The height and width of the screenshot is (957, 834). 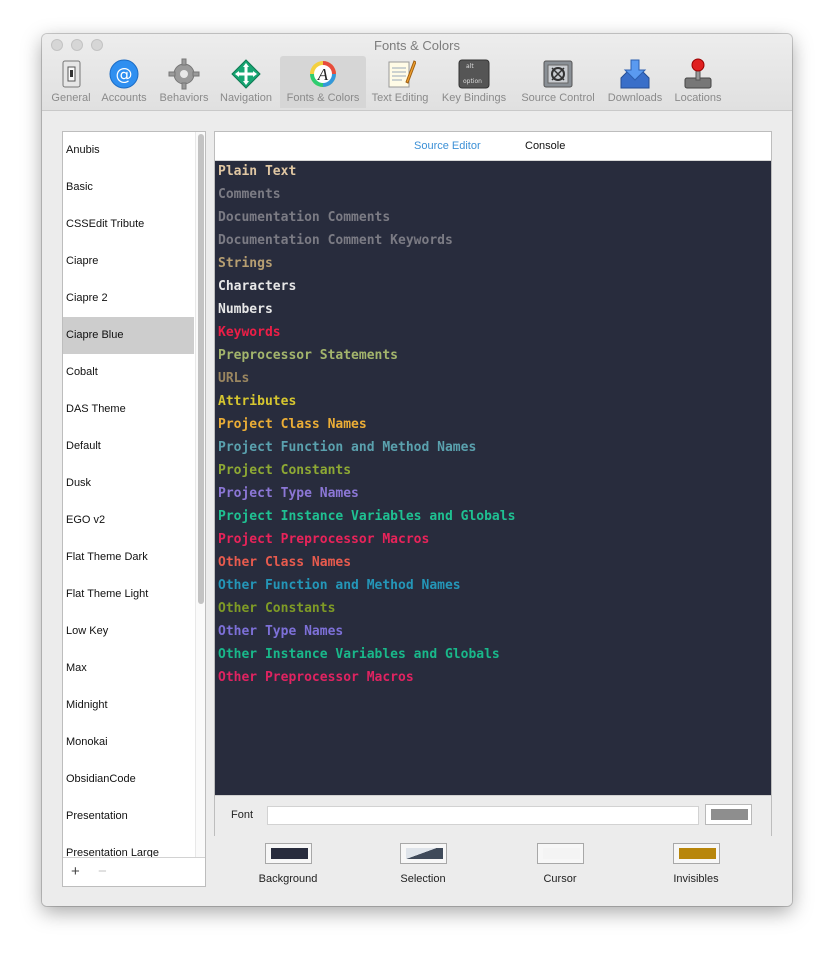 I want to click on invisibles-color-well: Invisibles, so click(x=696, y=864).